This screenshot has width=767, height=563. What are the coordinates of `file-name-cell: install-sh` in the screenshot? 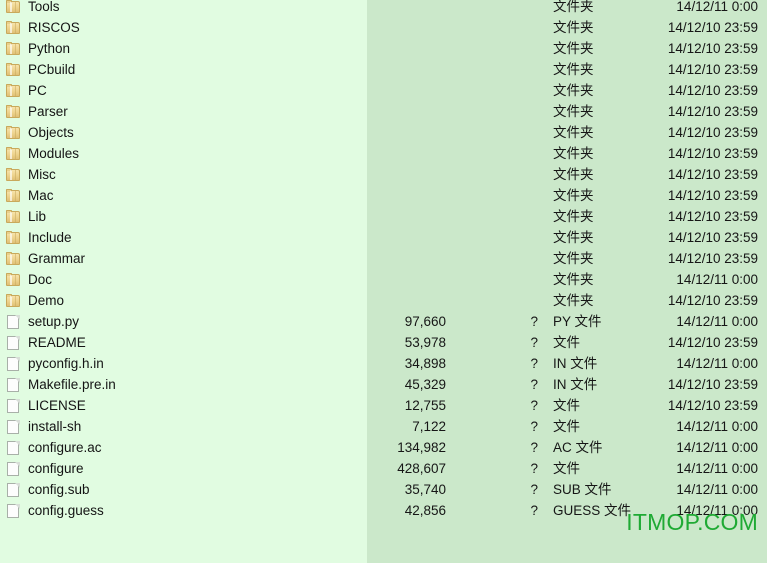 It's located at (176, 426).